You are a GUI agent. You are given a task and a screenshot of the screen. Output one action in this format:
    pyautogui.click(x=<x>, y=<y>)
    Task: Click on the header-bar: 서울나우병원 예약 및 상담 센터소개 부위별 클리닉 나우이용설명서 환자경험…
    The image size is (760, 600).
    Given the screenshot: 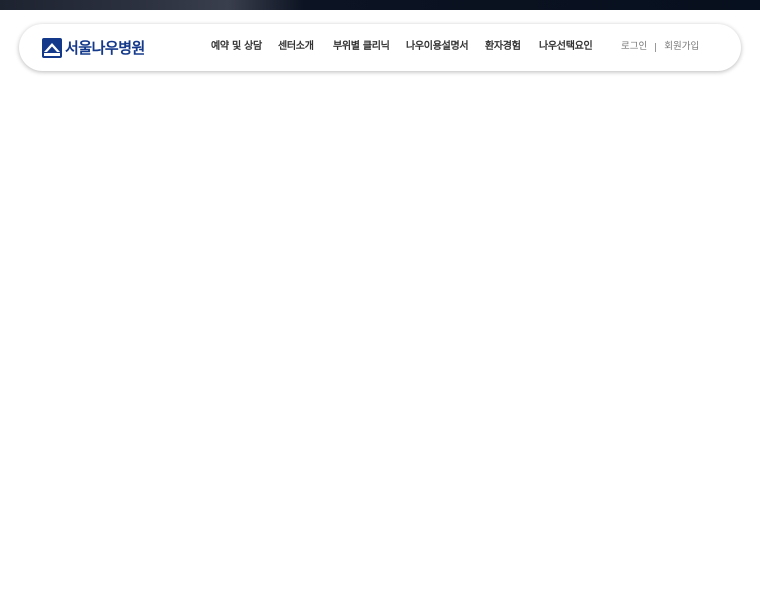 What is the action you would take?
    pyautogui.click(x=380, y=47)
    